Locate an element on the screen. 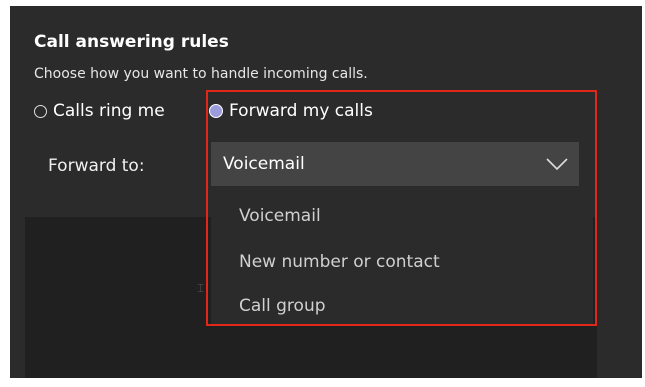 The width and height of the screenshot is (645, 387). radio-label: Forward my calls is located at coordinates (301, 111).